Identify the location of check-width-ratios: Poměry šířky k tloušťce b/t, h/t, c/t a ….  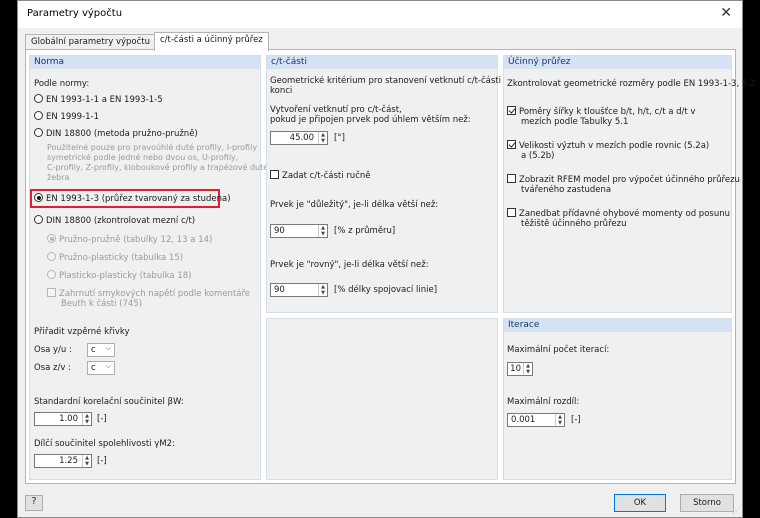
(601, 116).